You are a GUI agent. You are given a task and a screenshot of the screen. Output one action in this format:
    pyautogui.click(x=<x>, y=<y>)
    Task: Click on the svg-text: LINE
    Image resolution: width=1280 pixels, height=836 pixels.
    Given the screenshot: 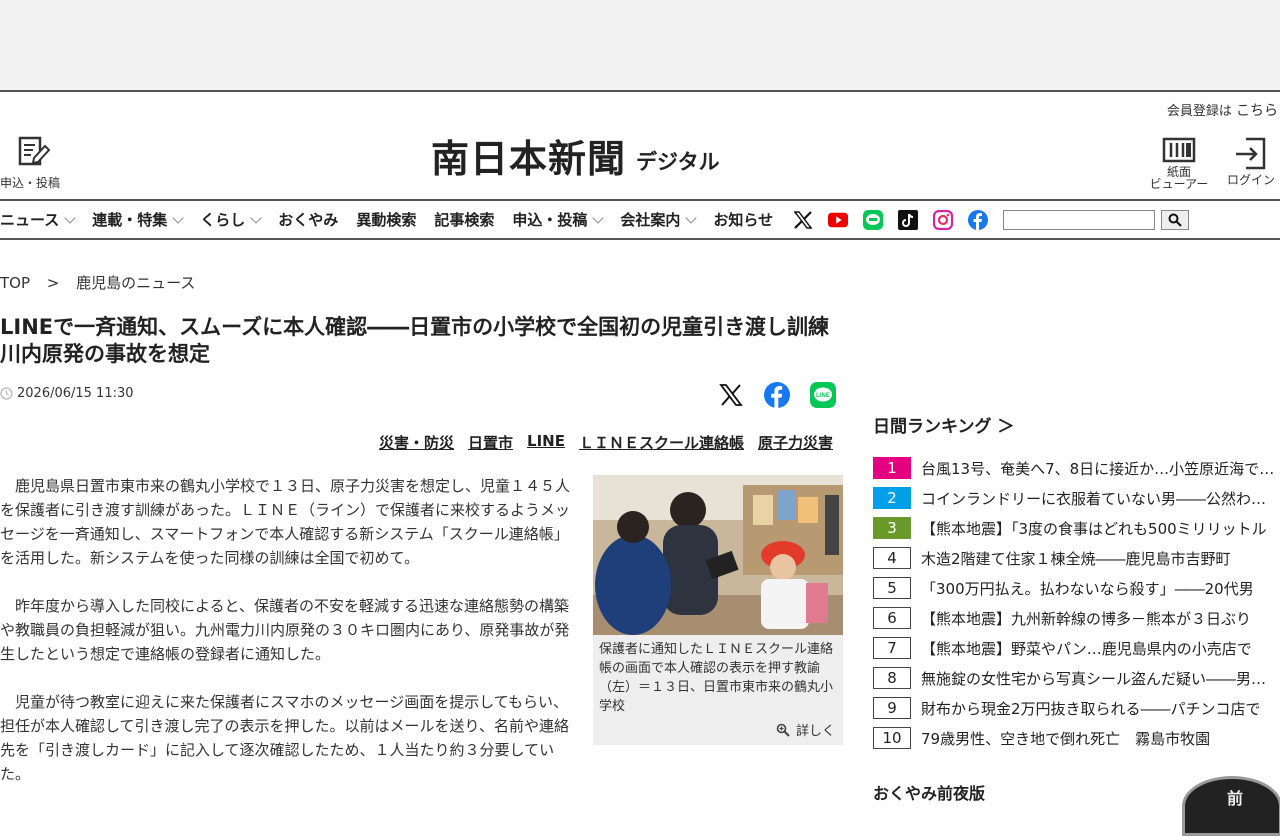 What is the action you would take?
    pyautogui.click(x=823, y=396)
    